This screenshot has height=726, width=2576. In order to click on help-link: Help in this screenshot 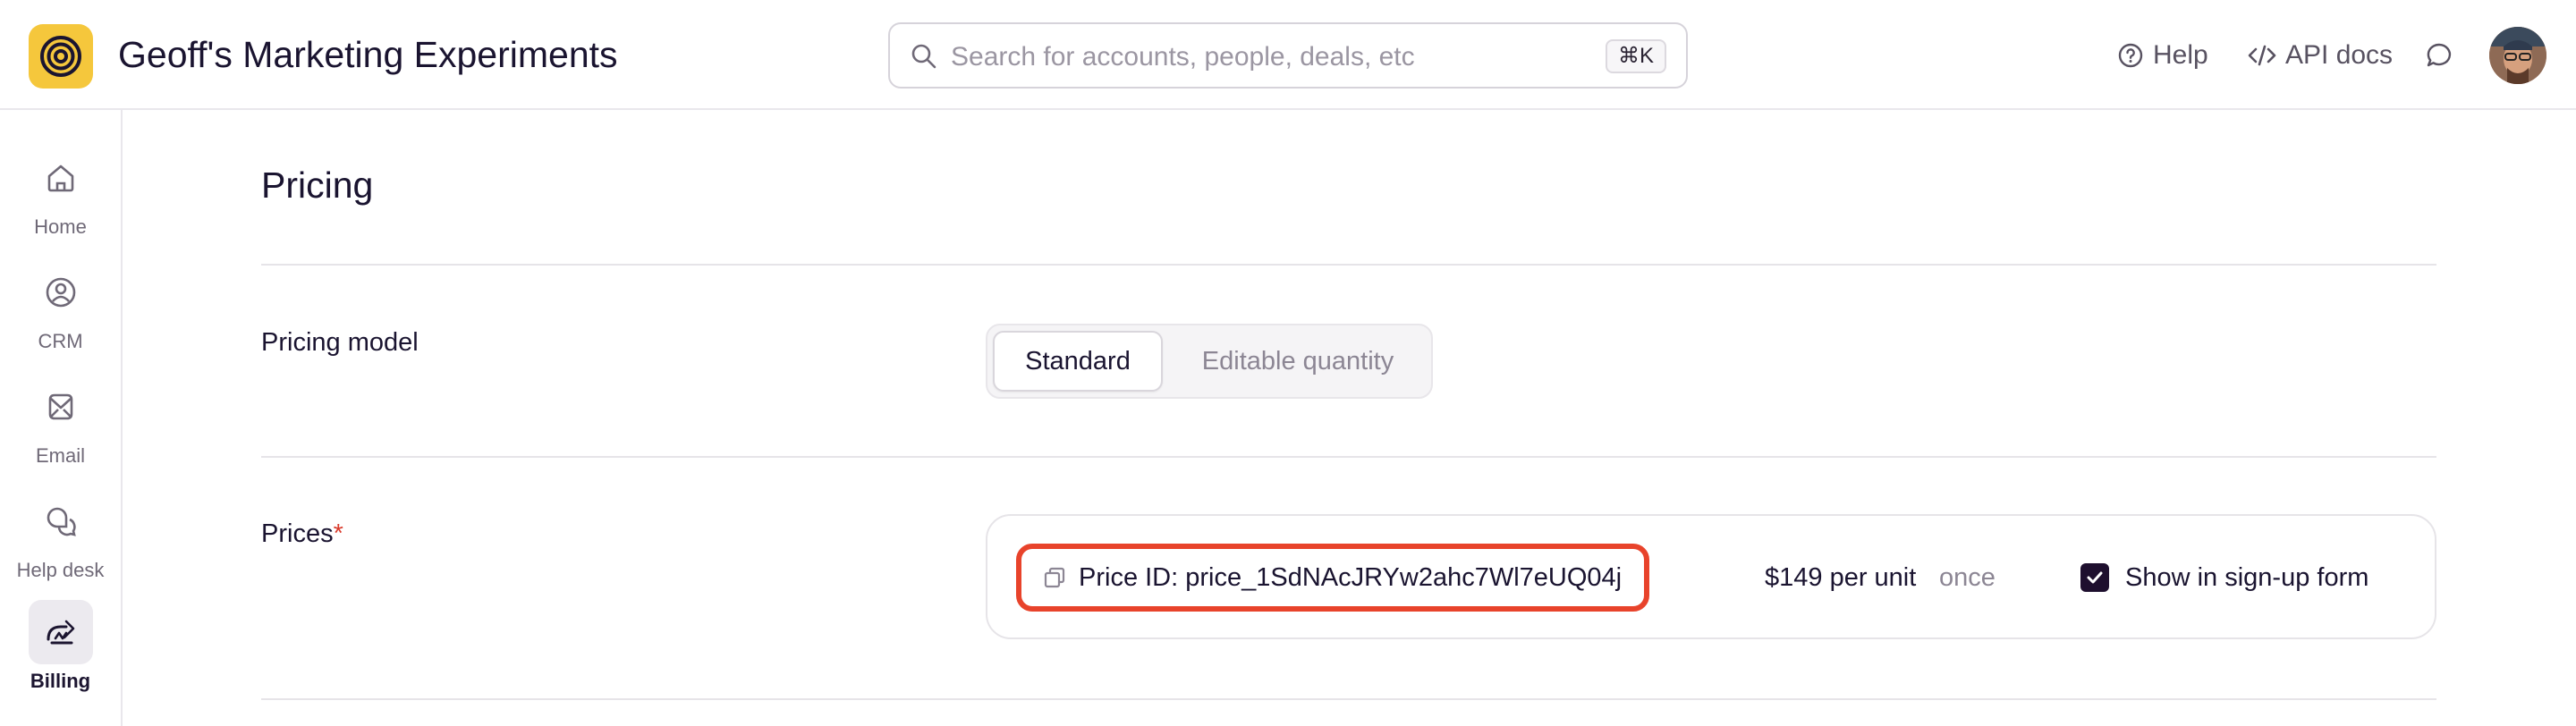, I will do `click(2162, 55)`.